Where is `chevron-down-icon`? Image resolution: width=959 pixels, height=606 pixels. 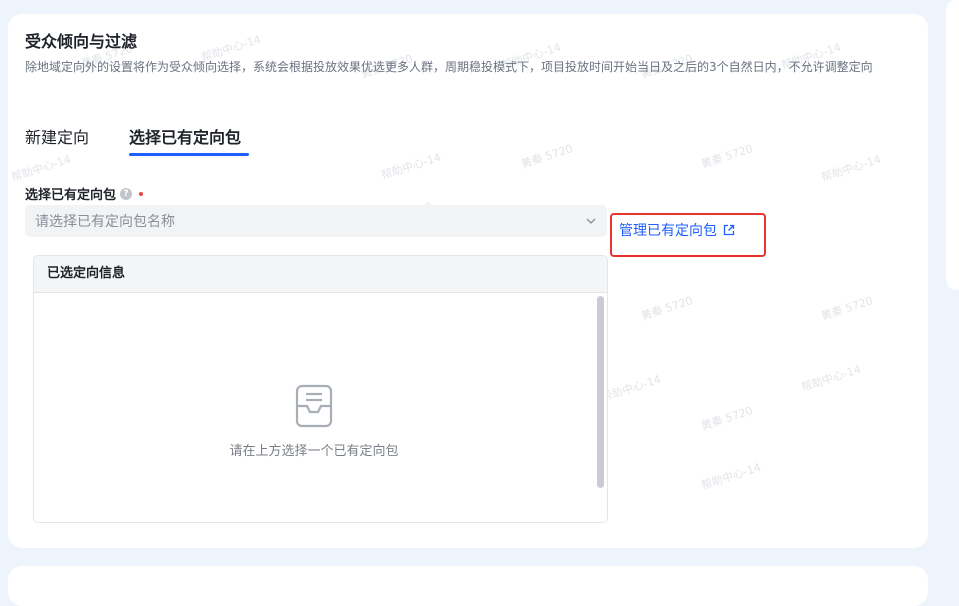 chevron-down-icon is located at coordinates (591, 221).